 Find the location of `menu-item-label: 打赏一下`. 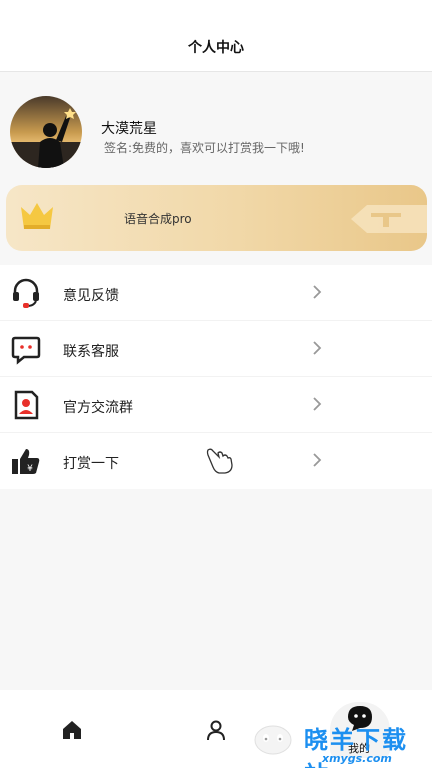

menu-item-label: 打赏一下 is located at coordinates (91, 464).